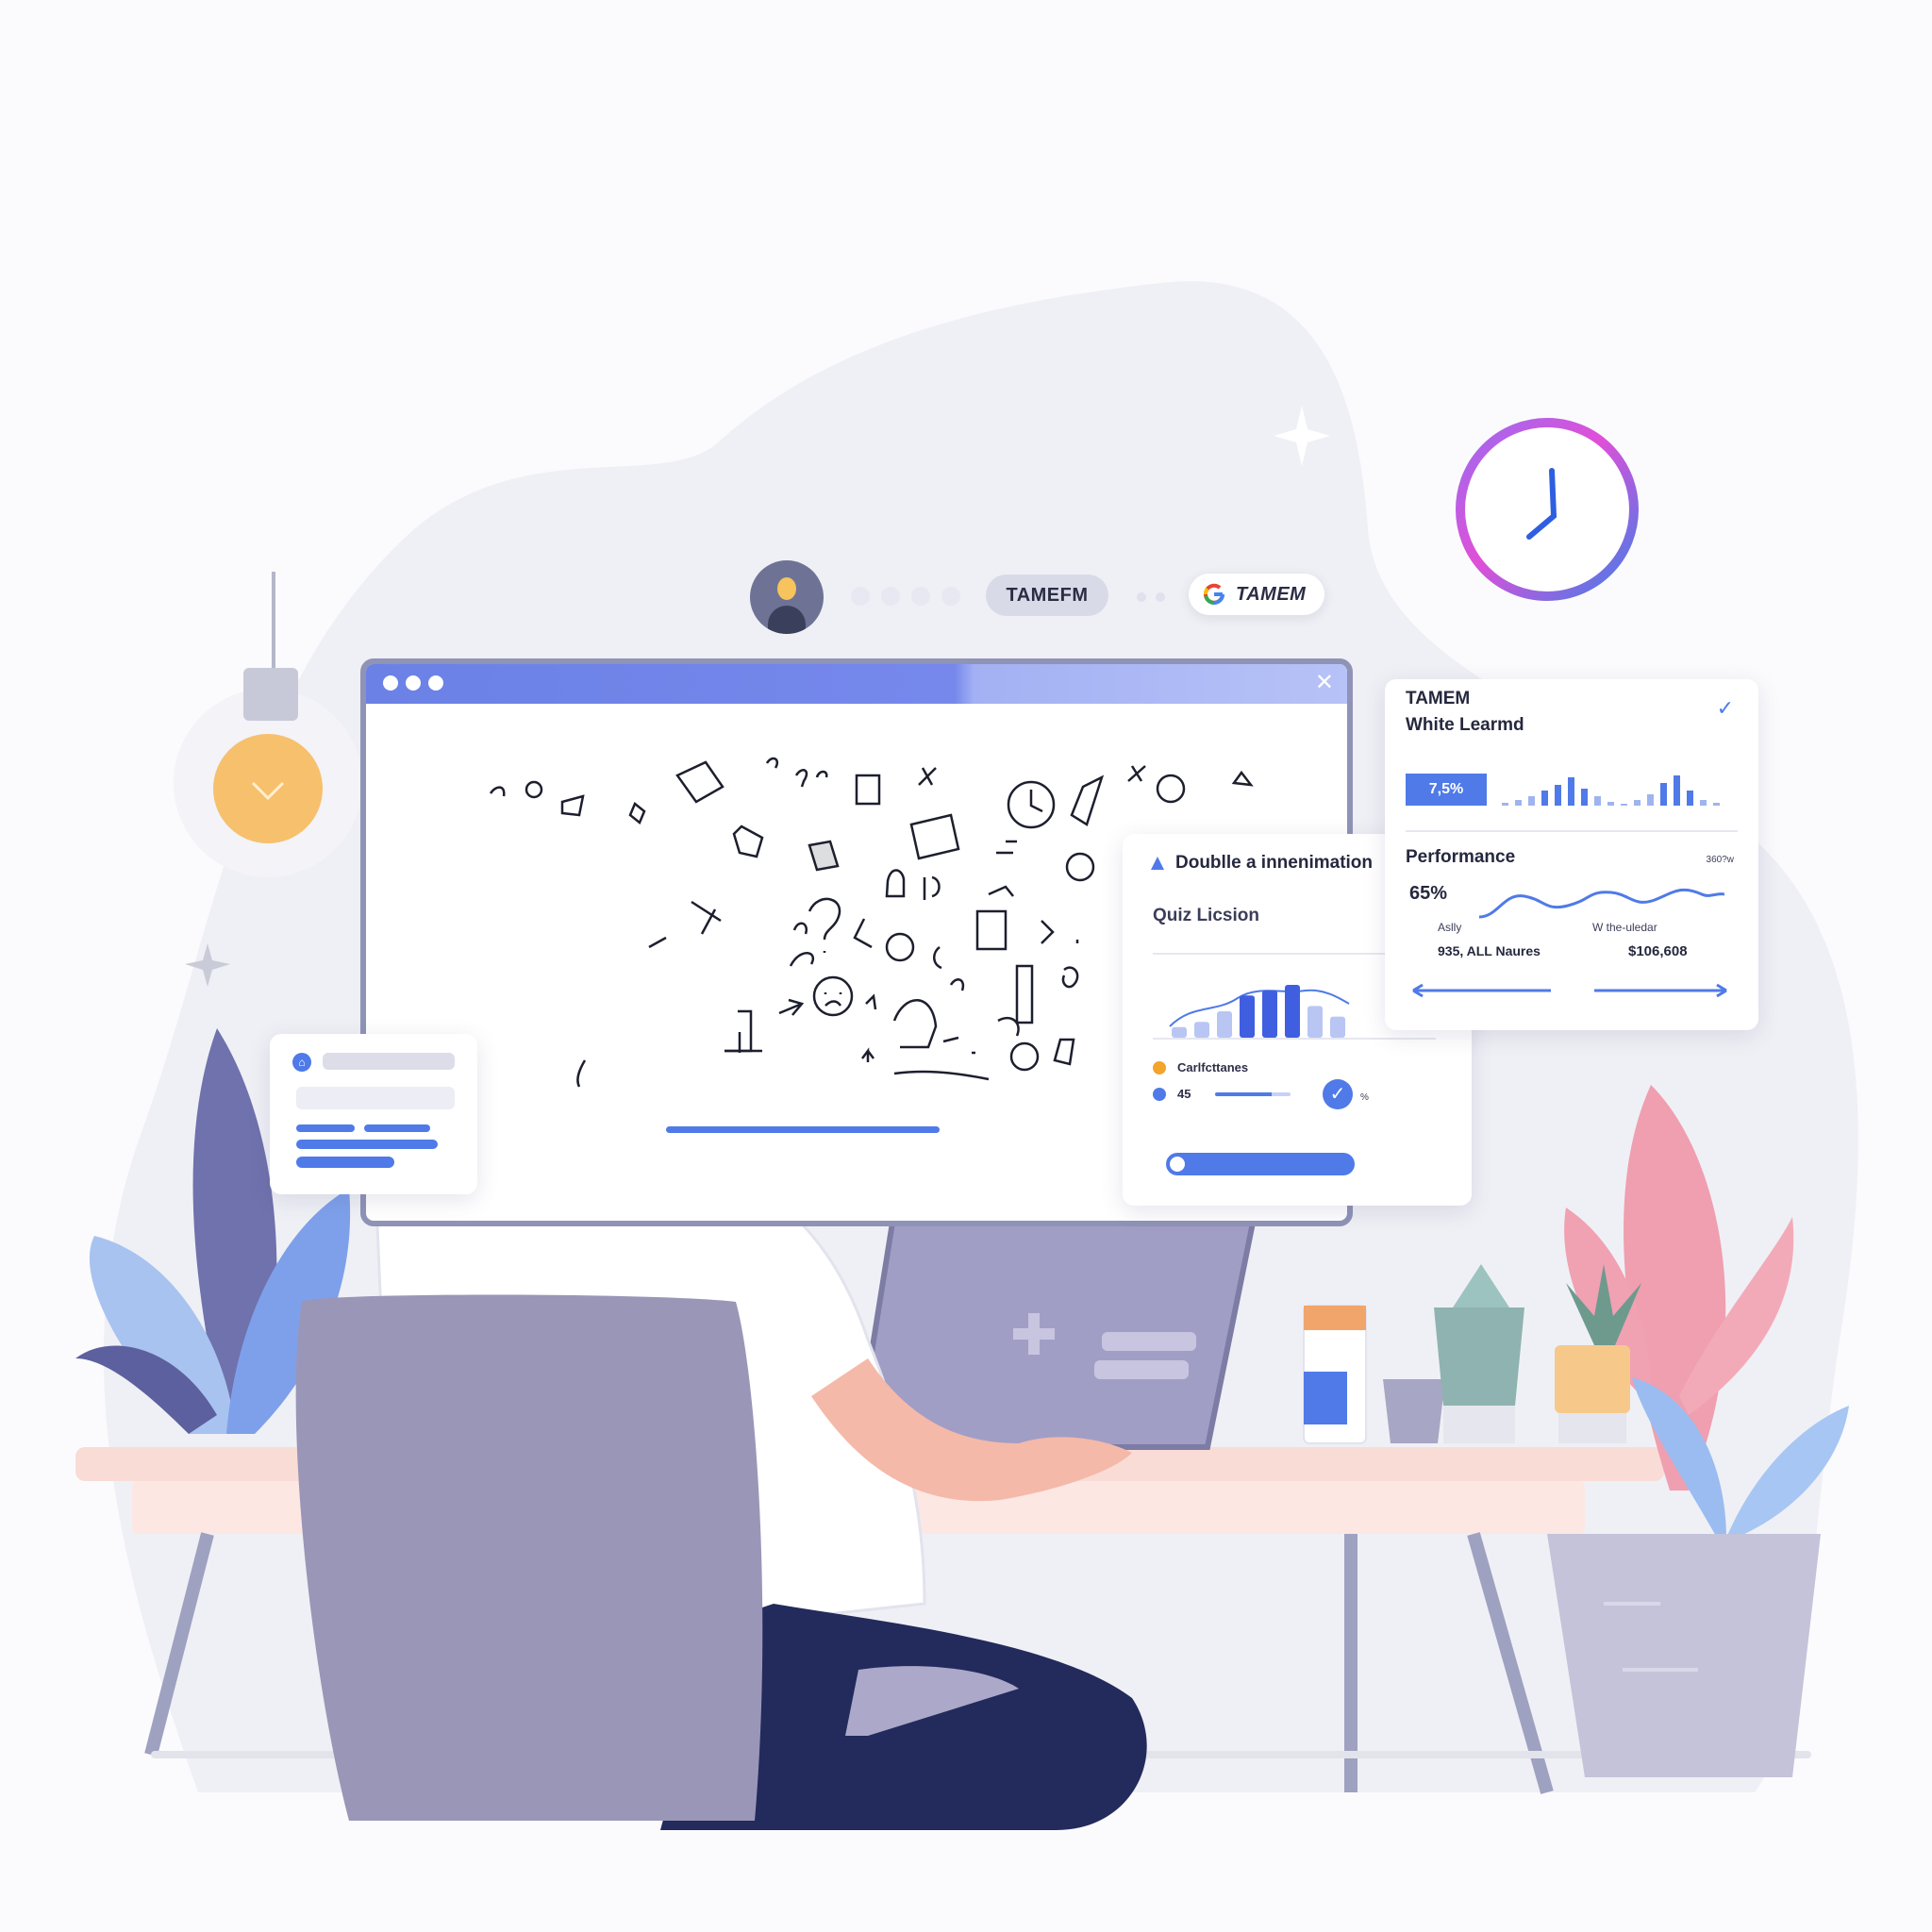  I want to click on performance-heading: Performance, so click(1461, 857).